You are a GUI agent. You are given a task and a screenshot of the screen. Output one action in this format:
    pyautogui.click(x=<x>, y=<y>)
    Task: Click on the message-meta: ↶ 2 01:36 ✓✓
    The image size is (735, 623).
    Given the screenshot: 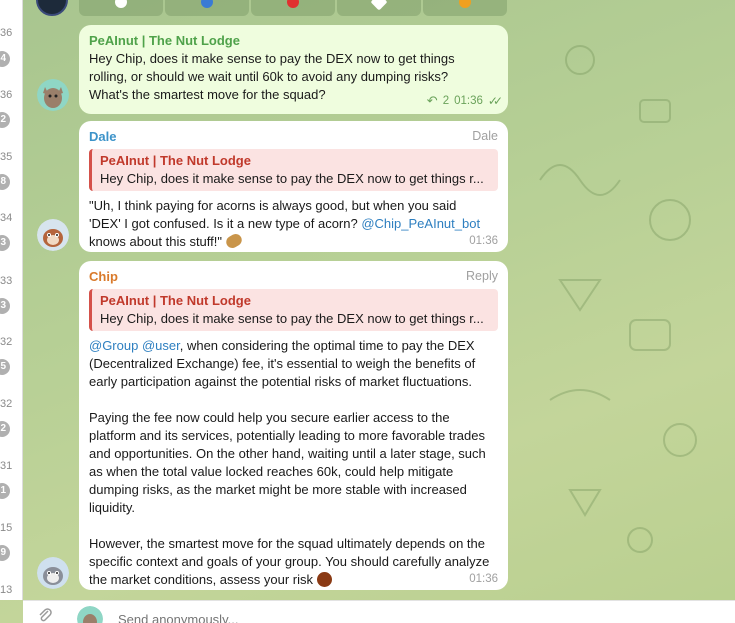 What is the action you would take?
    pyautogui.click(x=465, y=101)
    